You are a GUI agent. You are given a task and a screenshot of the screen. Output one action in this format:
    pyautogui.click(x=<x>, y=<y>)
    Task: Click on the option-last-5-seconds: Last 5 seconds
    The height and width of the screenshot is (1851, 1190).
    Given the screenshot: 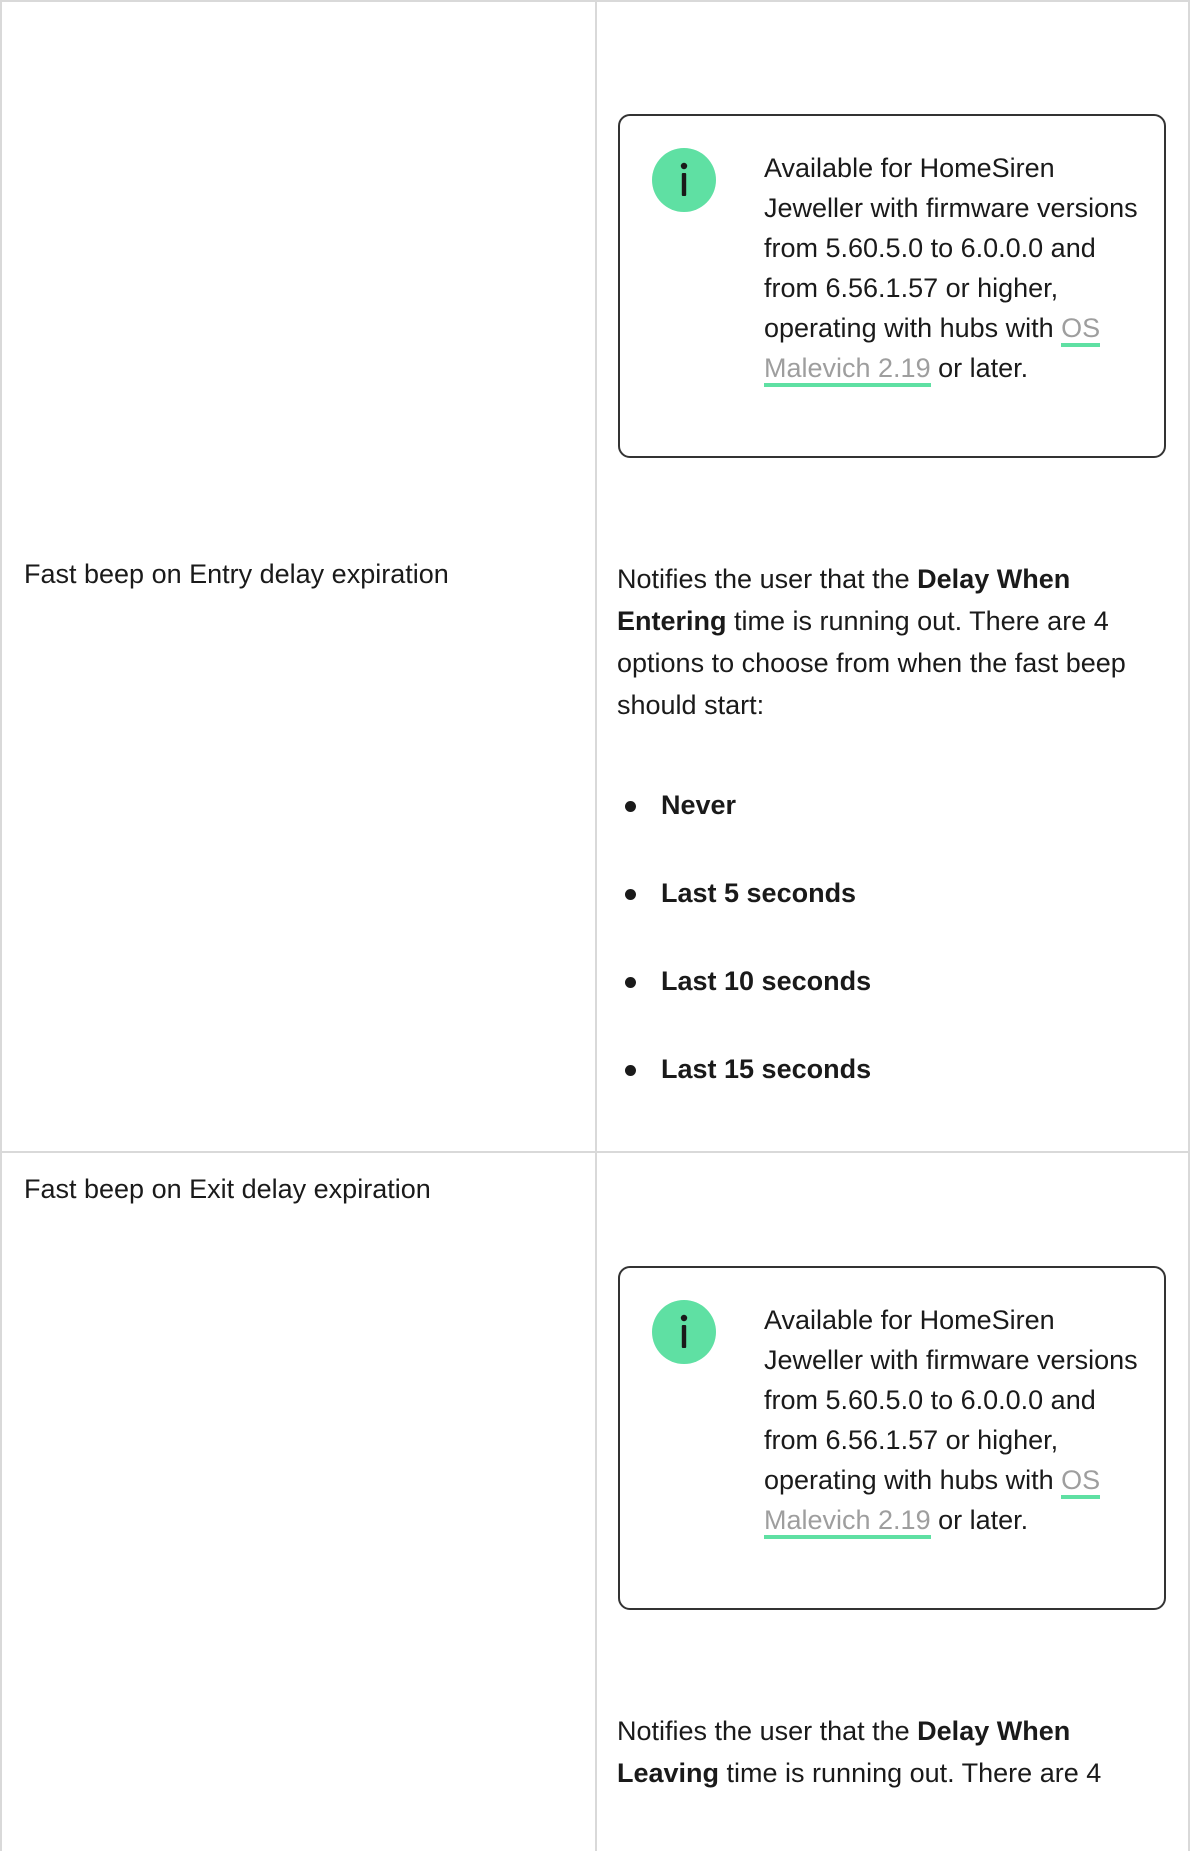 What is the action you would take?
    pyautogui.click(x=759, y=893)
    